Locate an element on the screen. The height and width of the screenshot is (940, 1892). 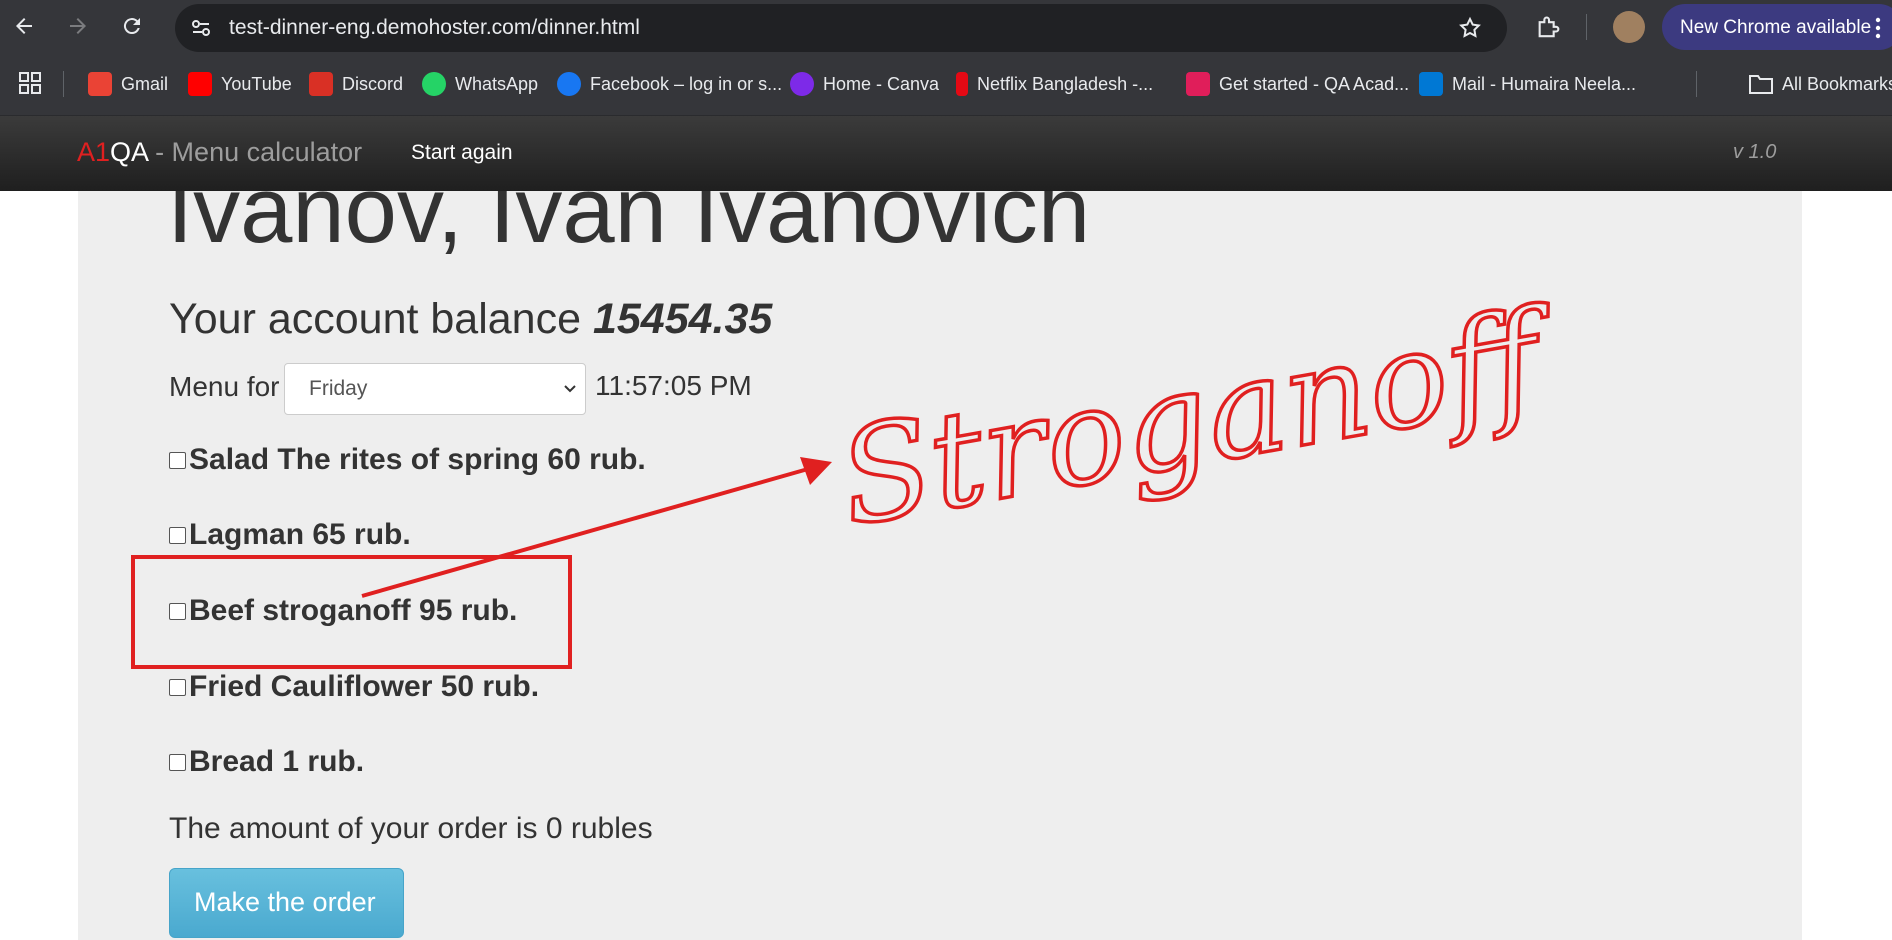
brand-title: - Menu calculator is located at coordinates (255, 152).